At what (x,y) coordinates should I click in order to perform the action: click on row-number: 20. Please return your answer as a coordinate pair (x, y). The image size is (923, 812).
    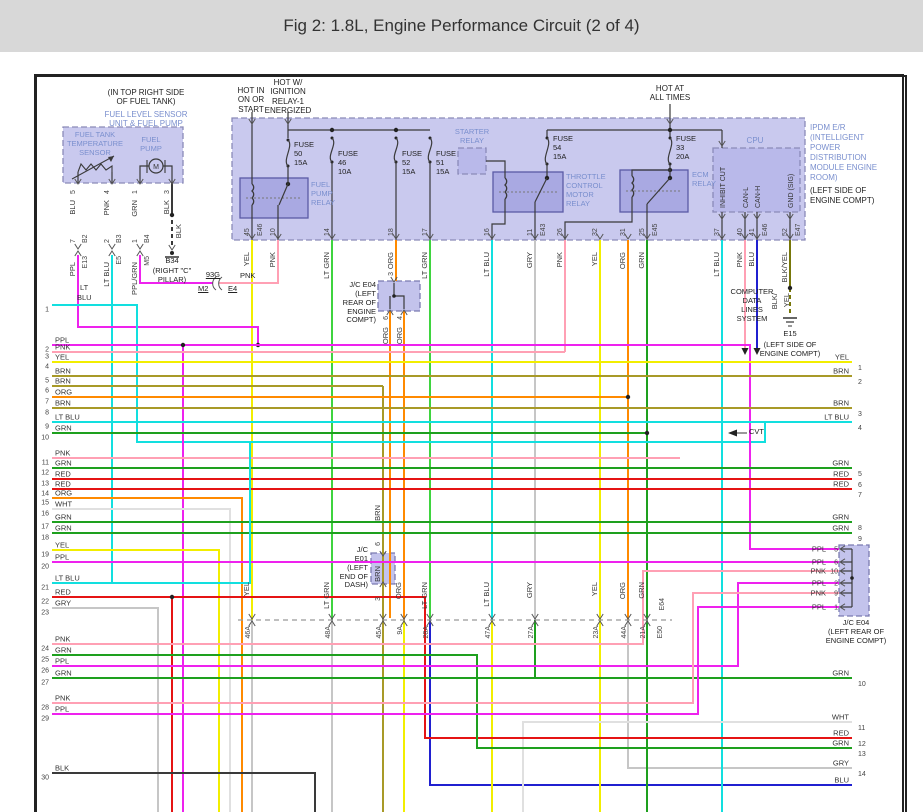
    Looking at the image, I should click on (45, 567).